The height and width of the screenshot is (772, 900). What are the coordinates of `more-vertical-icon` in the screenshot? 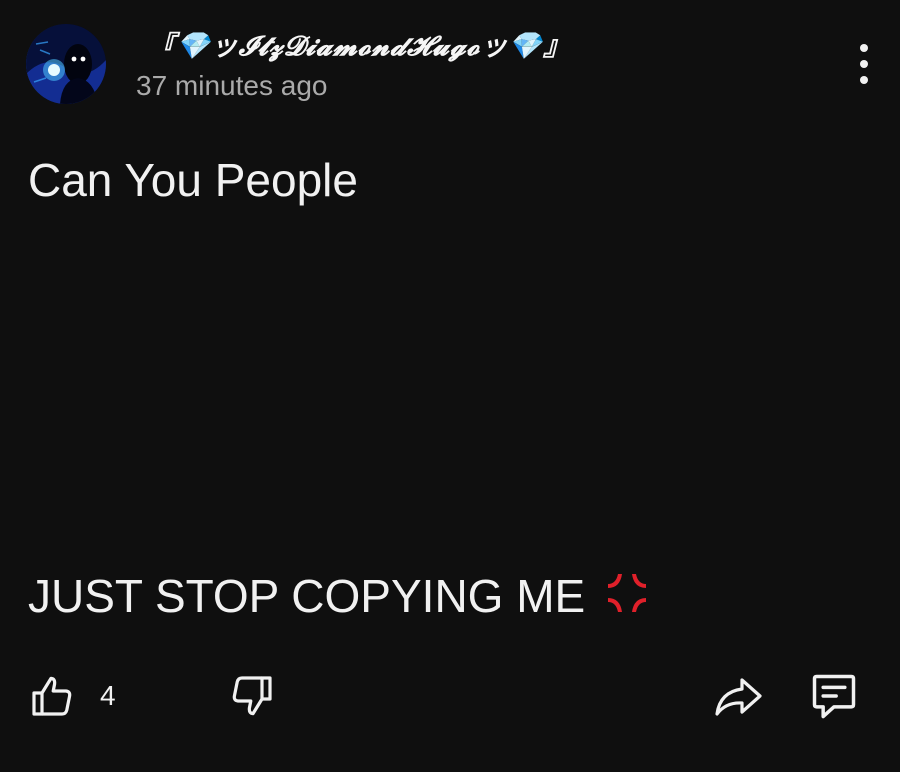 It's located at (864, 48).